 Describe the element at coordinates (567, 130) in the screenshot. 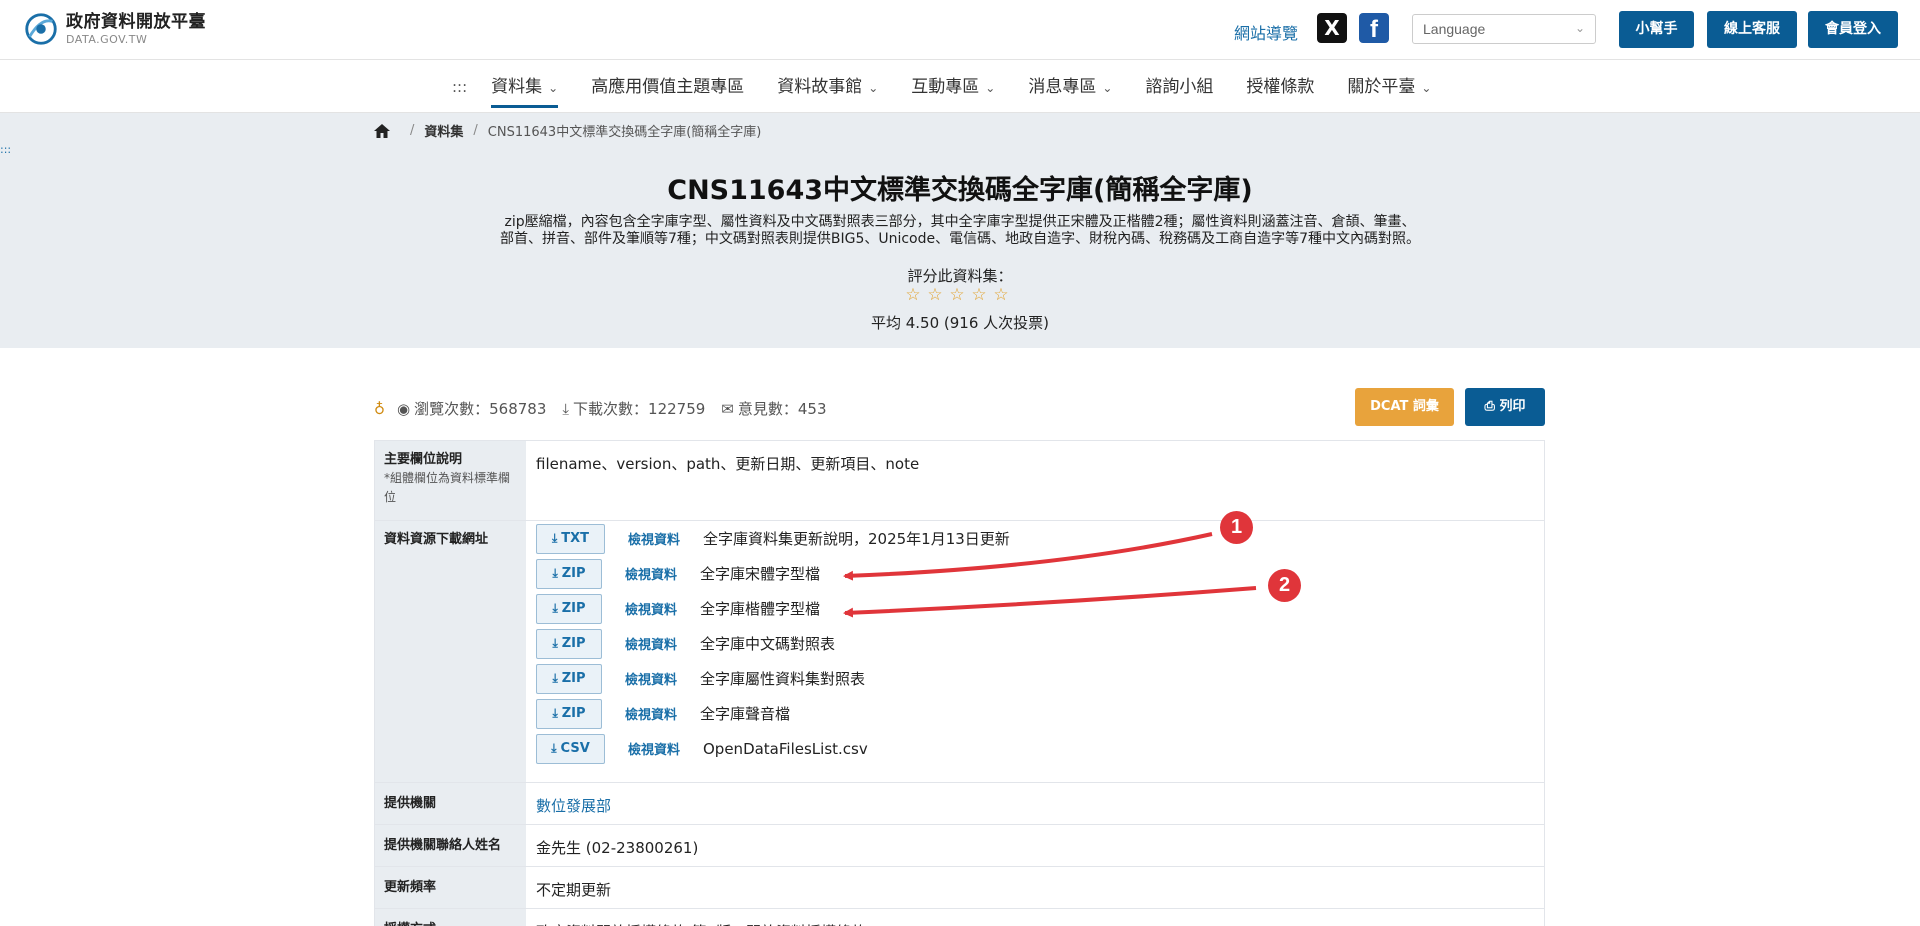

I see `breadcrumb: / 資料集 / CNS11643中文標準交換碼全字庫(簡稱全字庫)` at that location.